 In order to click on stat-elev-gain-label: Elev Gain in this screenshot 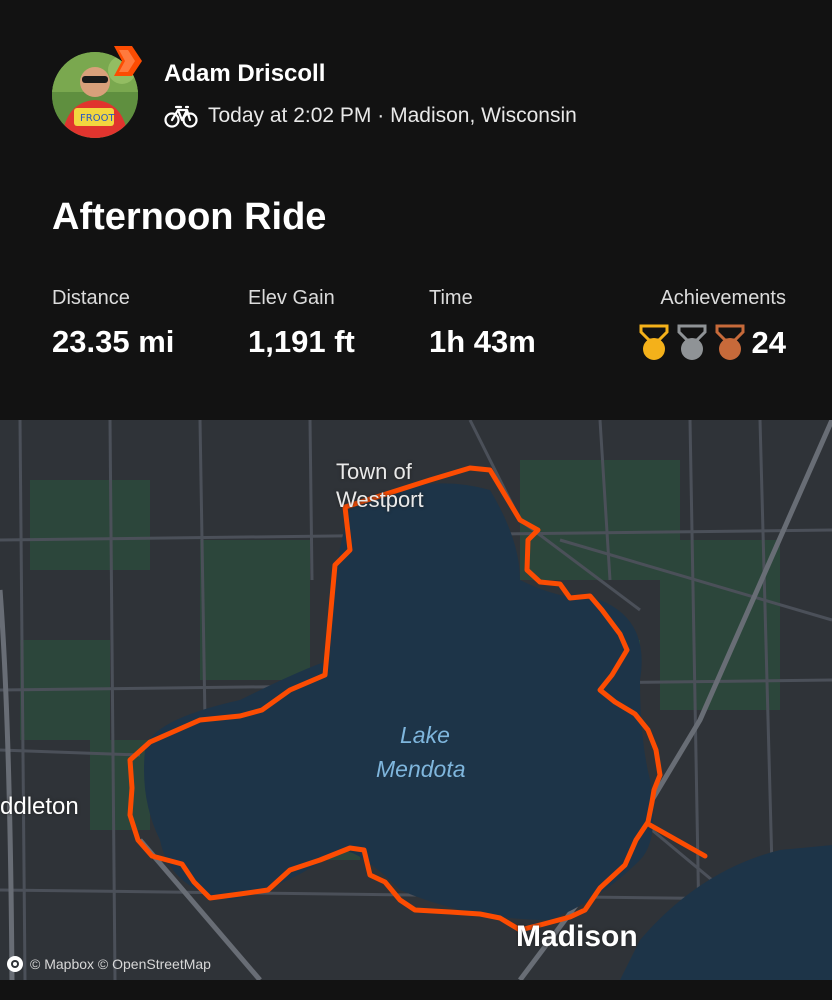, I will do `click(291, 298)`.